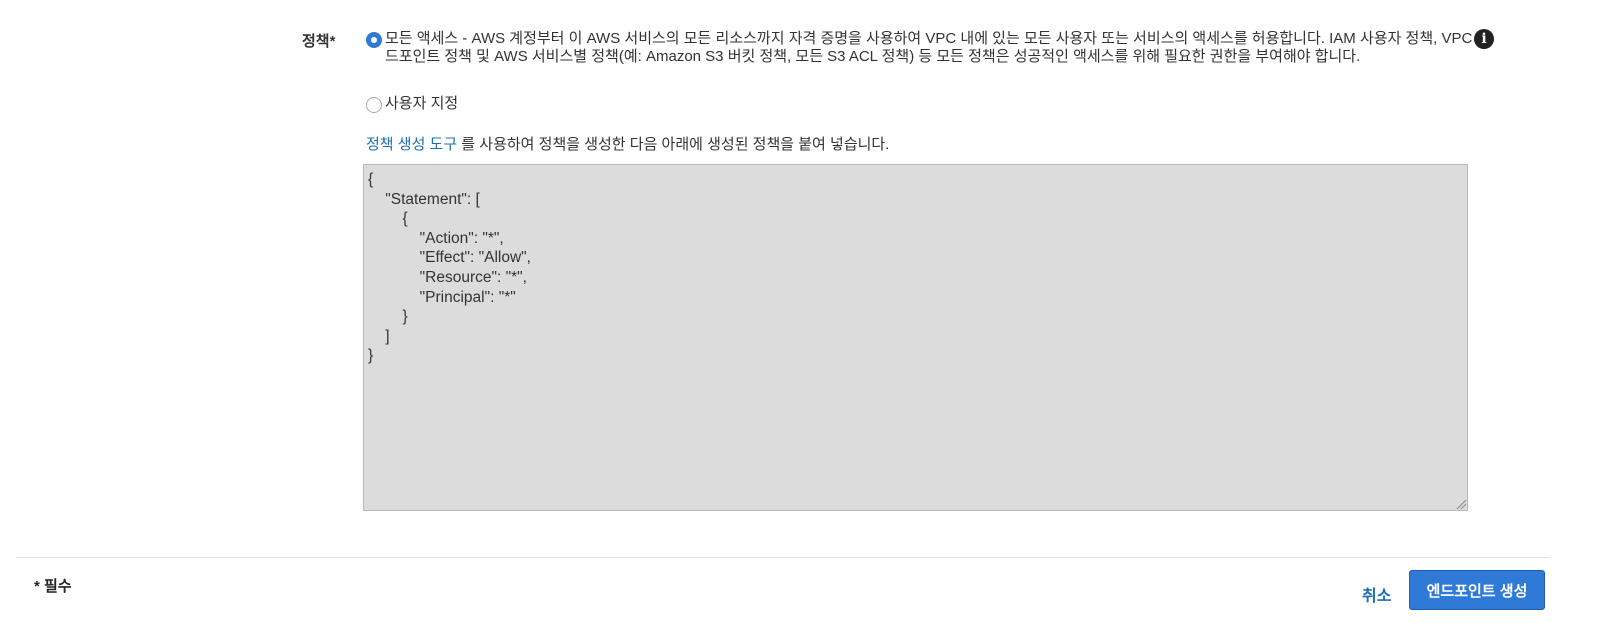 The width and height of the screenshot is (1612, 640). Describe the element at coordinates (673, 144) in the screenshot. I see `helper-text: 를 사용하여 정책을 생성한 다음 아래에 생성된 정책을 붙여 넣습니다.` at that location.